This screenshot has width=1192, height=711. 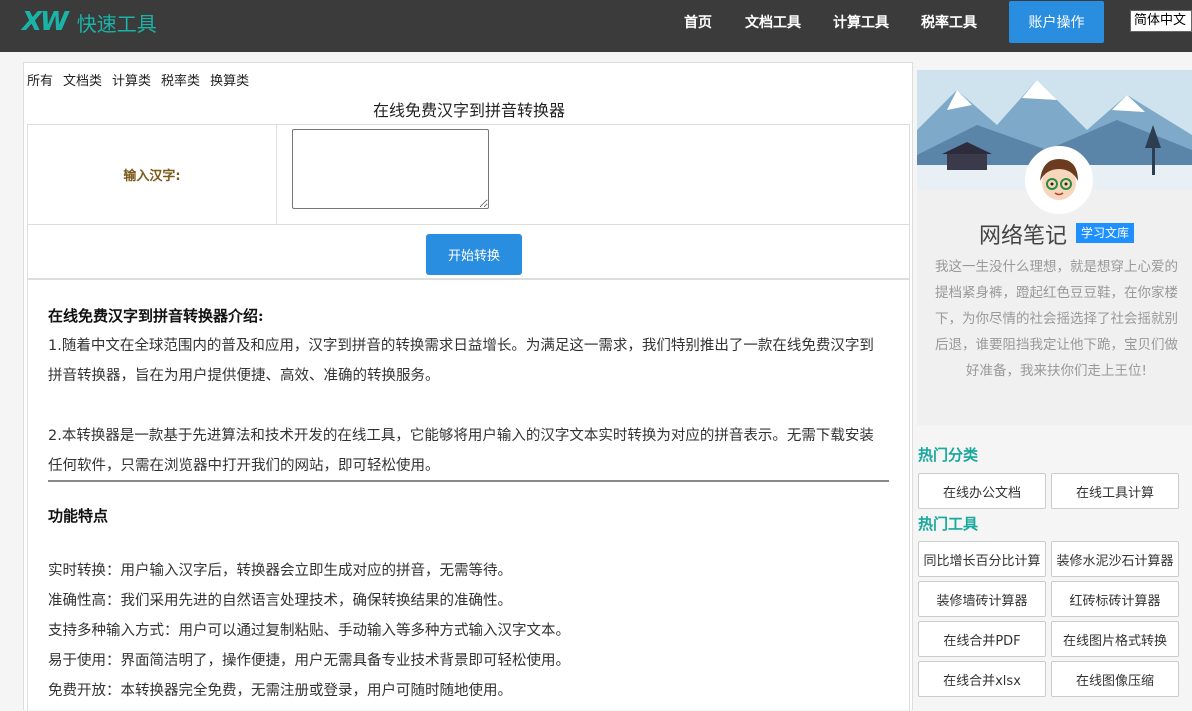 I want to click on hot-tool-link: 同比增长百分比计算, so click(x=982, y=559).